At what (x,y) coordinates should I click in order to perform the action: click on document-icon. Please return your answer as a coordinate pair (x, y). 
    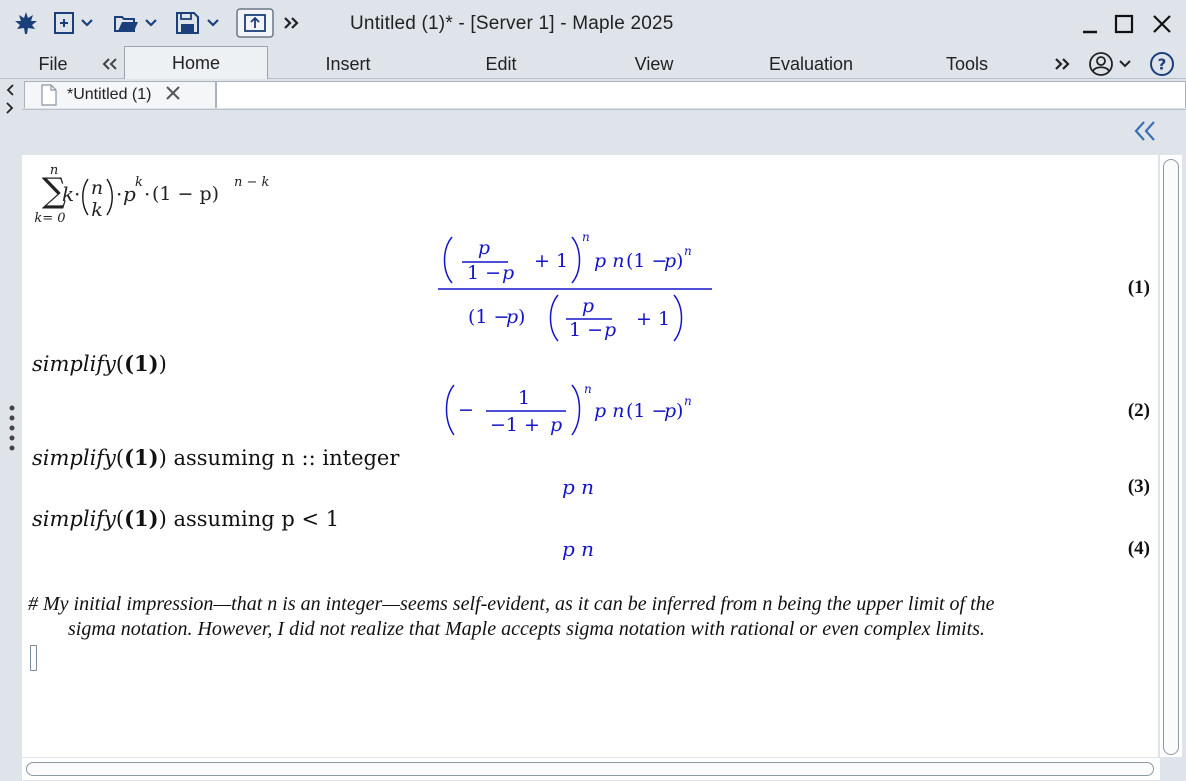
    Looking at the image, I should click on (49, 95).